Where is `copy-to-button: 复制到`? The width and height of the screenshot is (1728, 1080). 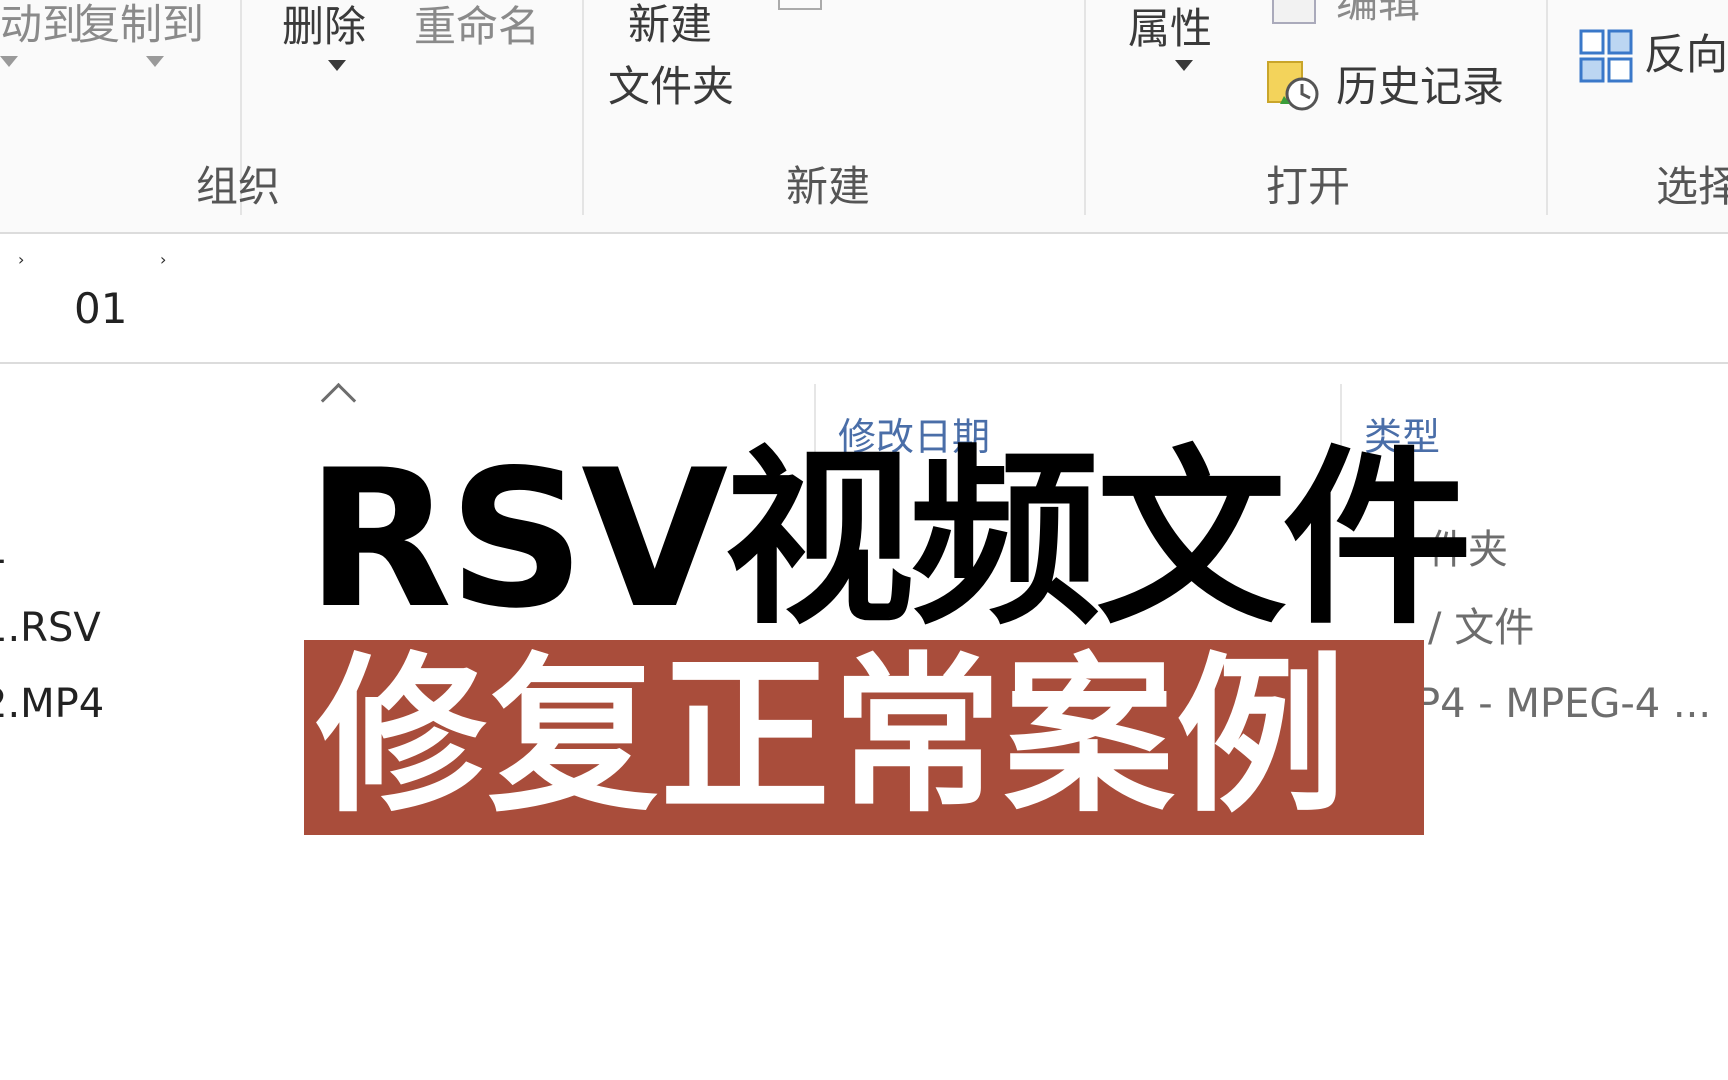 copy-to-button: 复制到 is located at coordinates (141, 25).